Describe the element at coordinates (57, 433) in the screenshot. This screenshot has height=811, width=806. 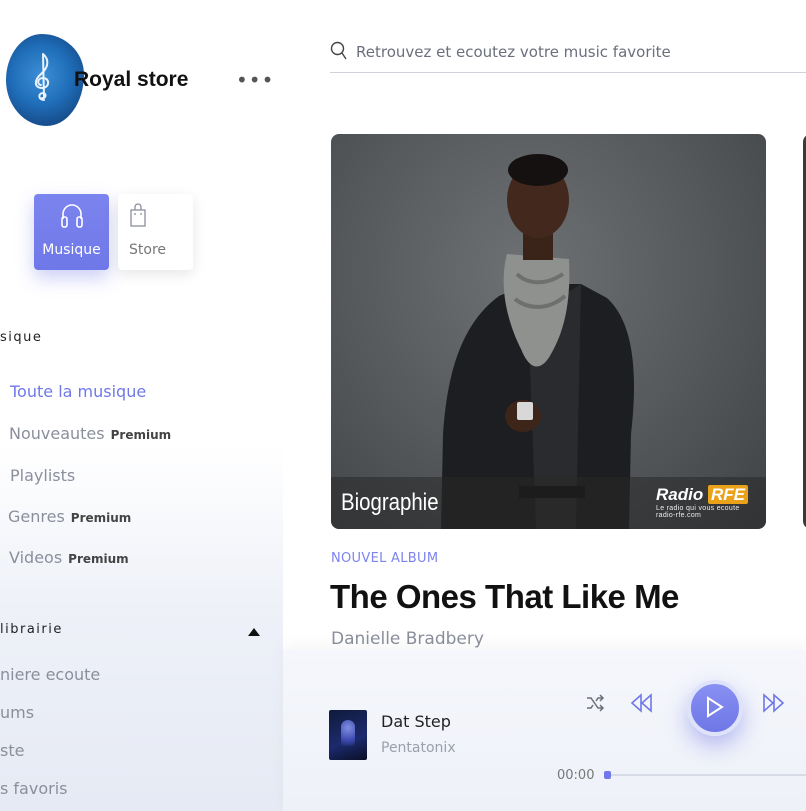
I see `sidebar-item-label: Nouveautes` at that location.